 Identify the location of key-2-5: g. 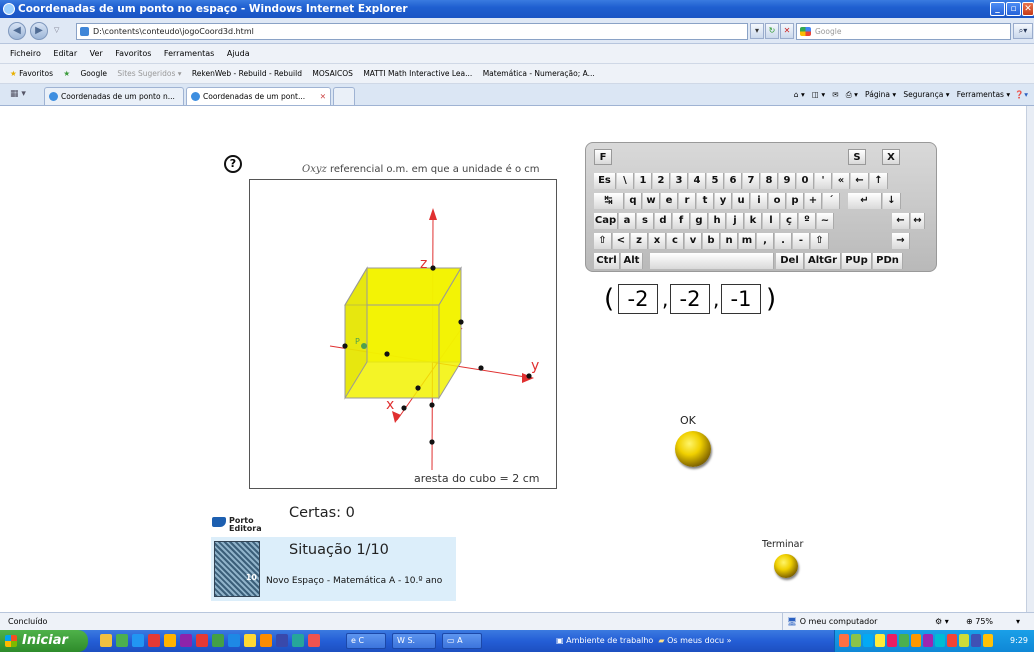
(699, 221).